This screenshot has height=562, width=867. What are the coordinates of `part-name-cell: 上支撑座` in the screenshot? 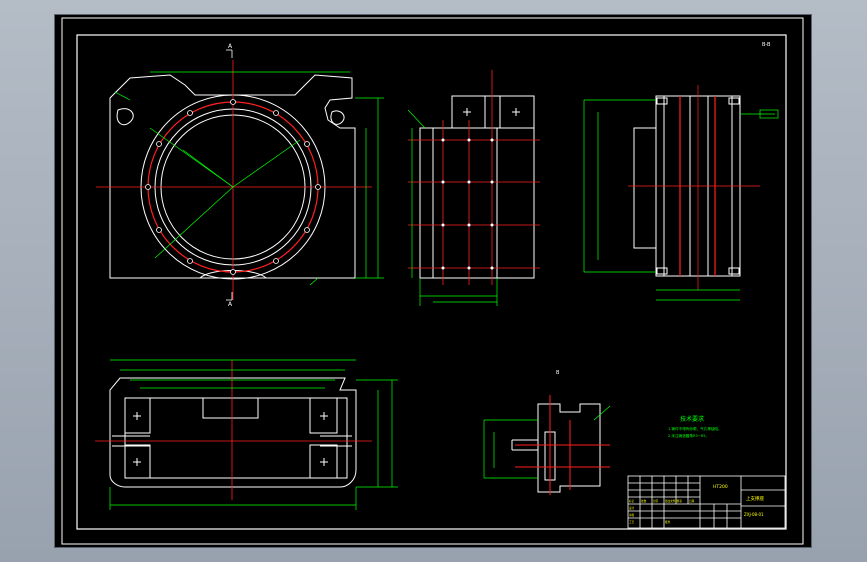 It's located at (755, 498).